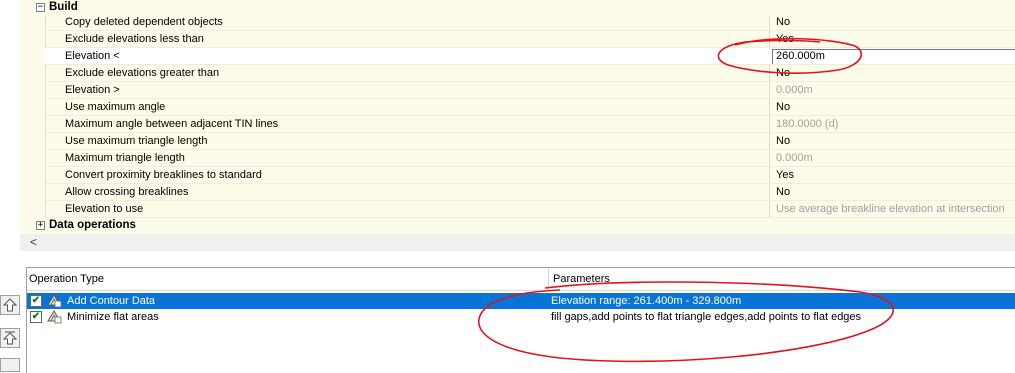 This screenshot has height=373, width=1015. Describe the element at coordinates (517, 226) in the screenshot. I see `category-data-operations: + Data operations` at that location.